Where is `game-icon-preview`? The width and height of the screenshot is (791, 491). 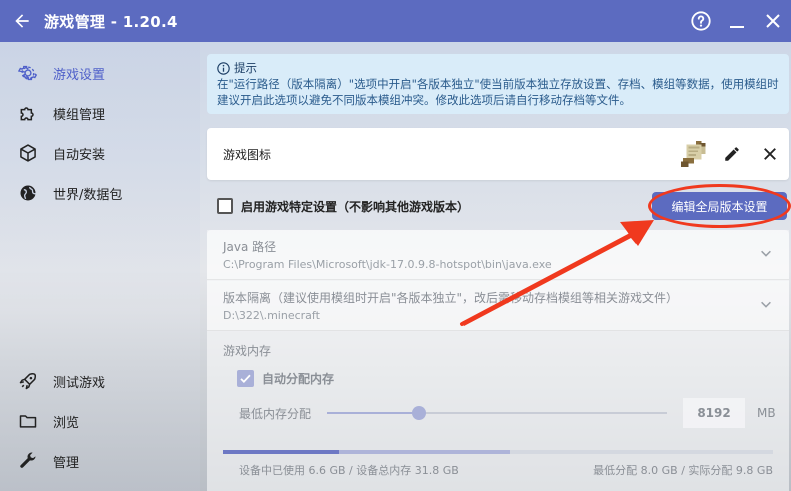
game-icon-preview is located at coordinates (694, 154).